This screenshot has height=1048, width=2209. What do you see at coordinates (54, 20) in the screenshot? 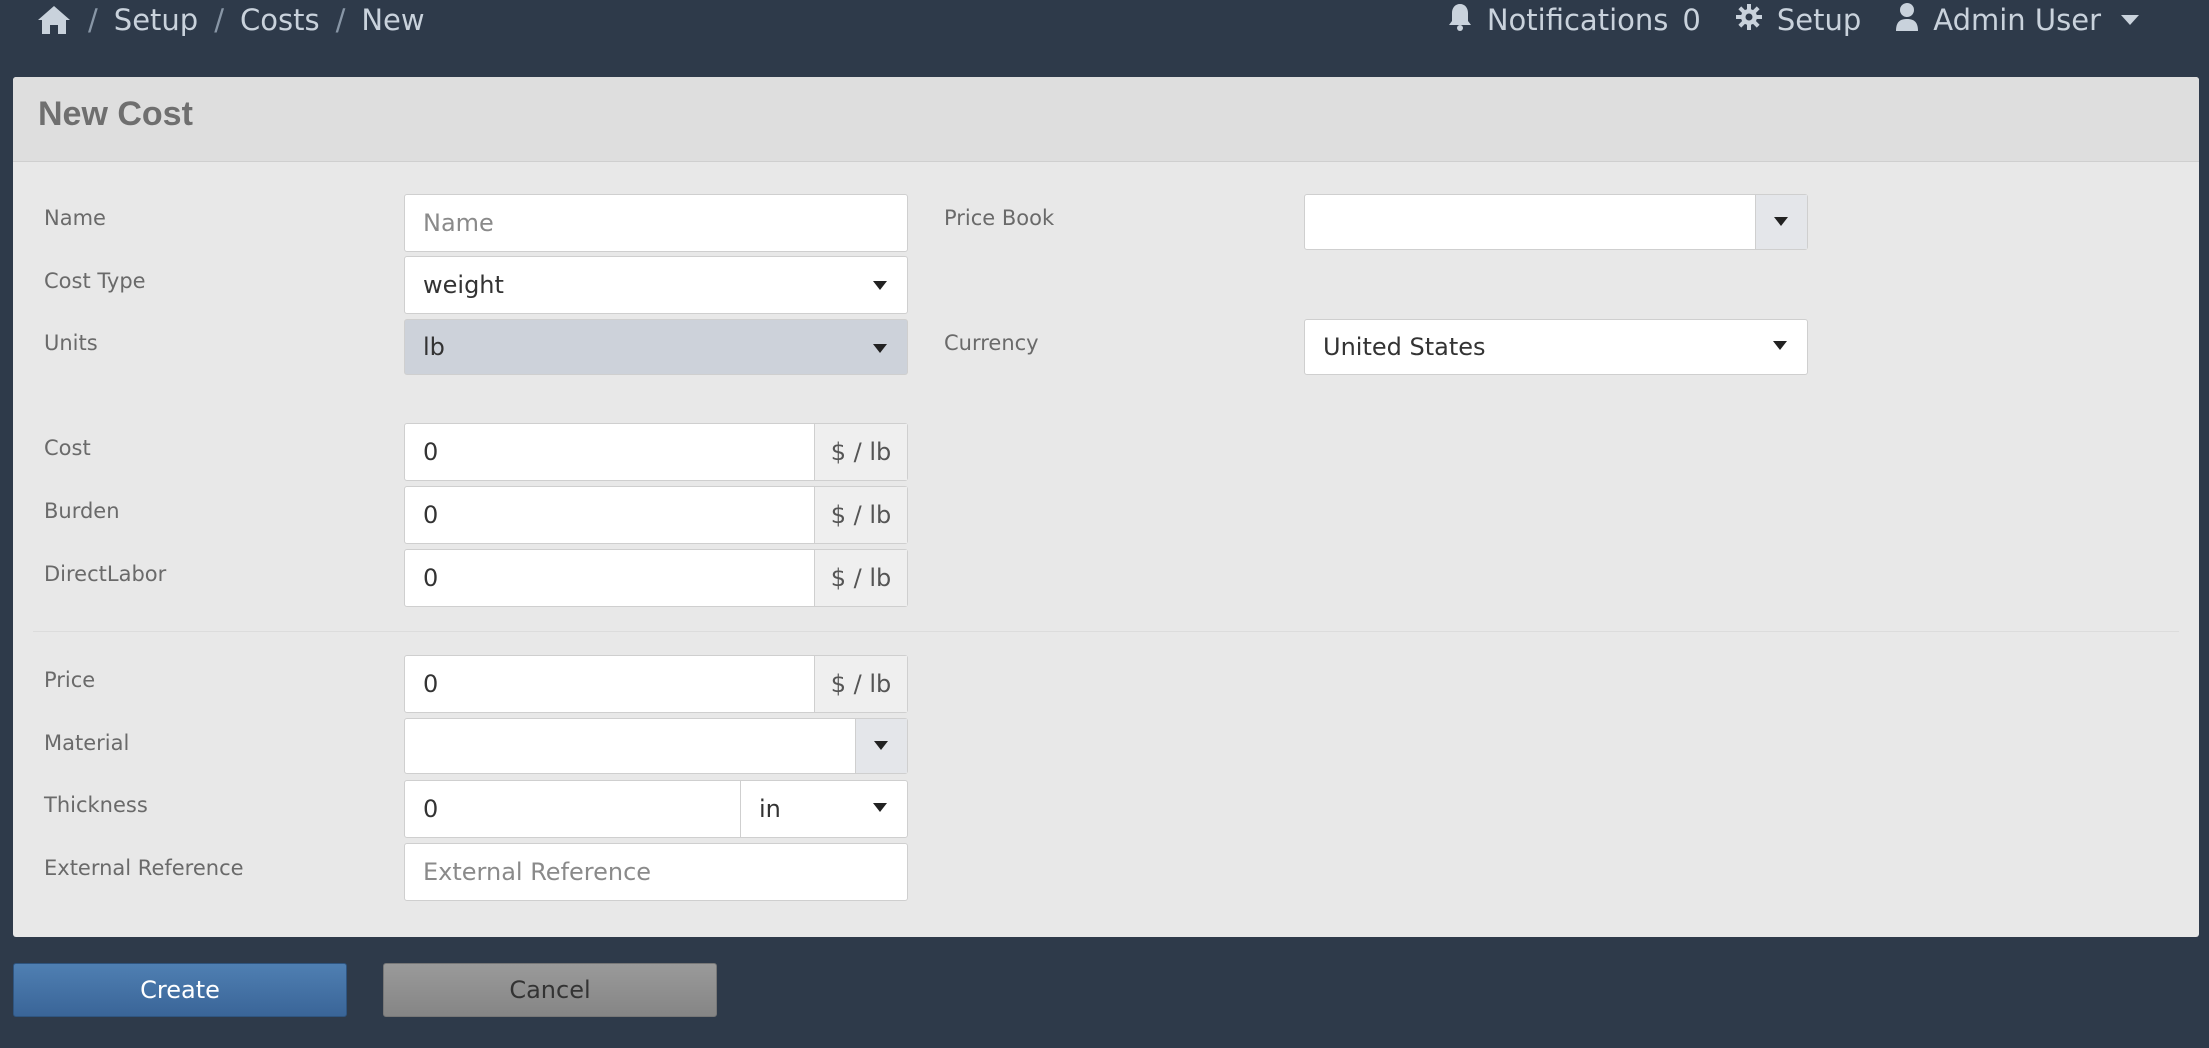
I see `home-icon` at bounding box center [54, 20].